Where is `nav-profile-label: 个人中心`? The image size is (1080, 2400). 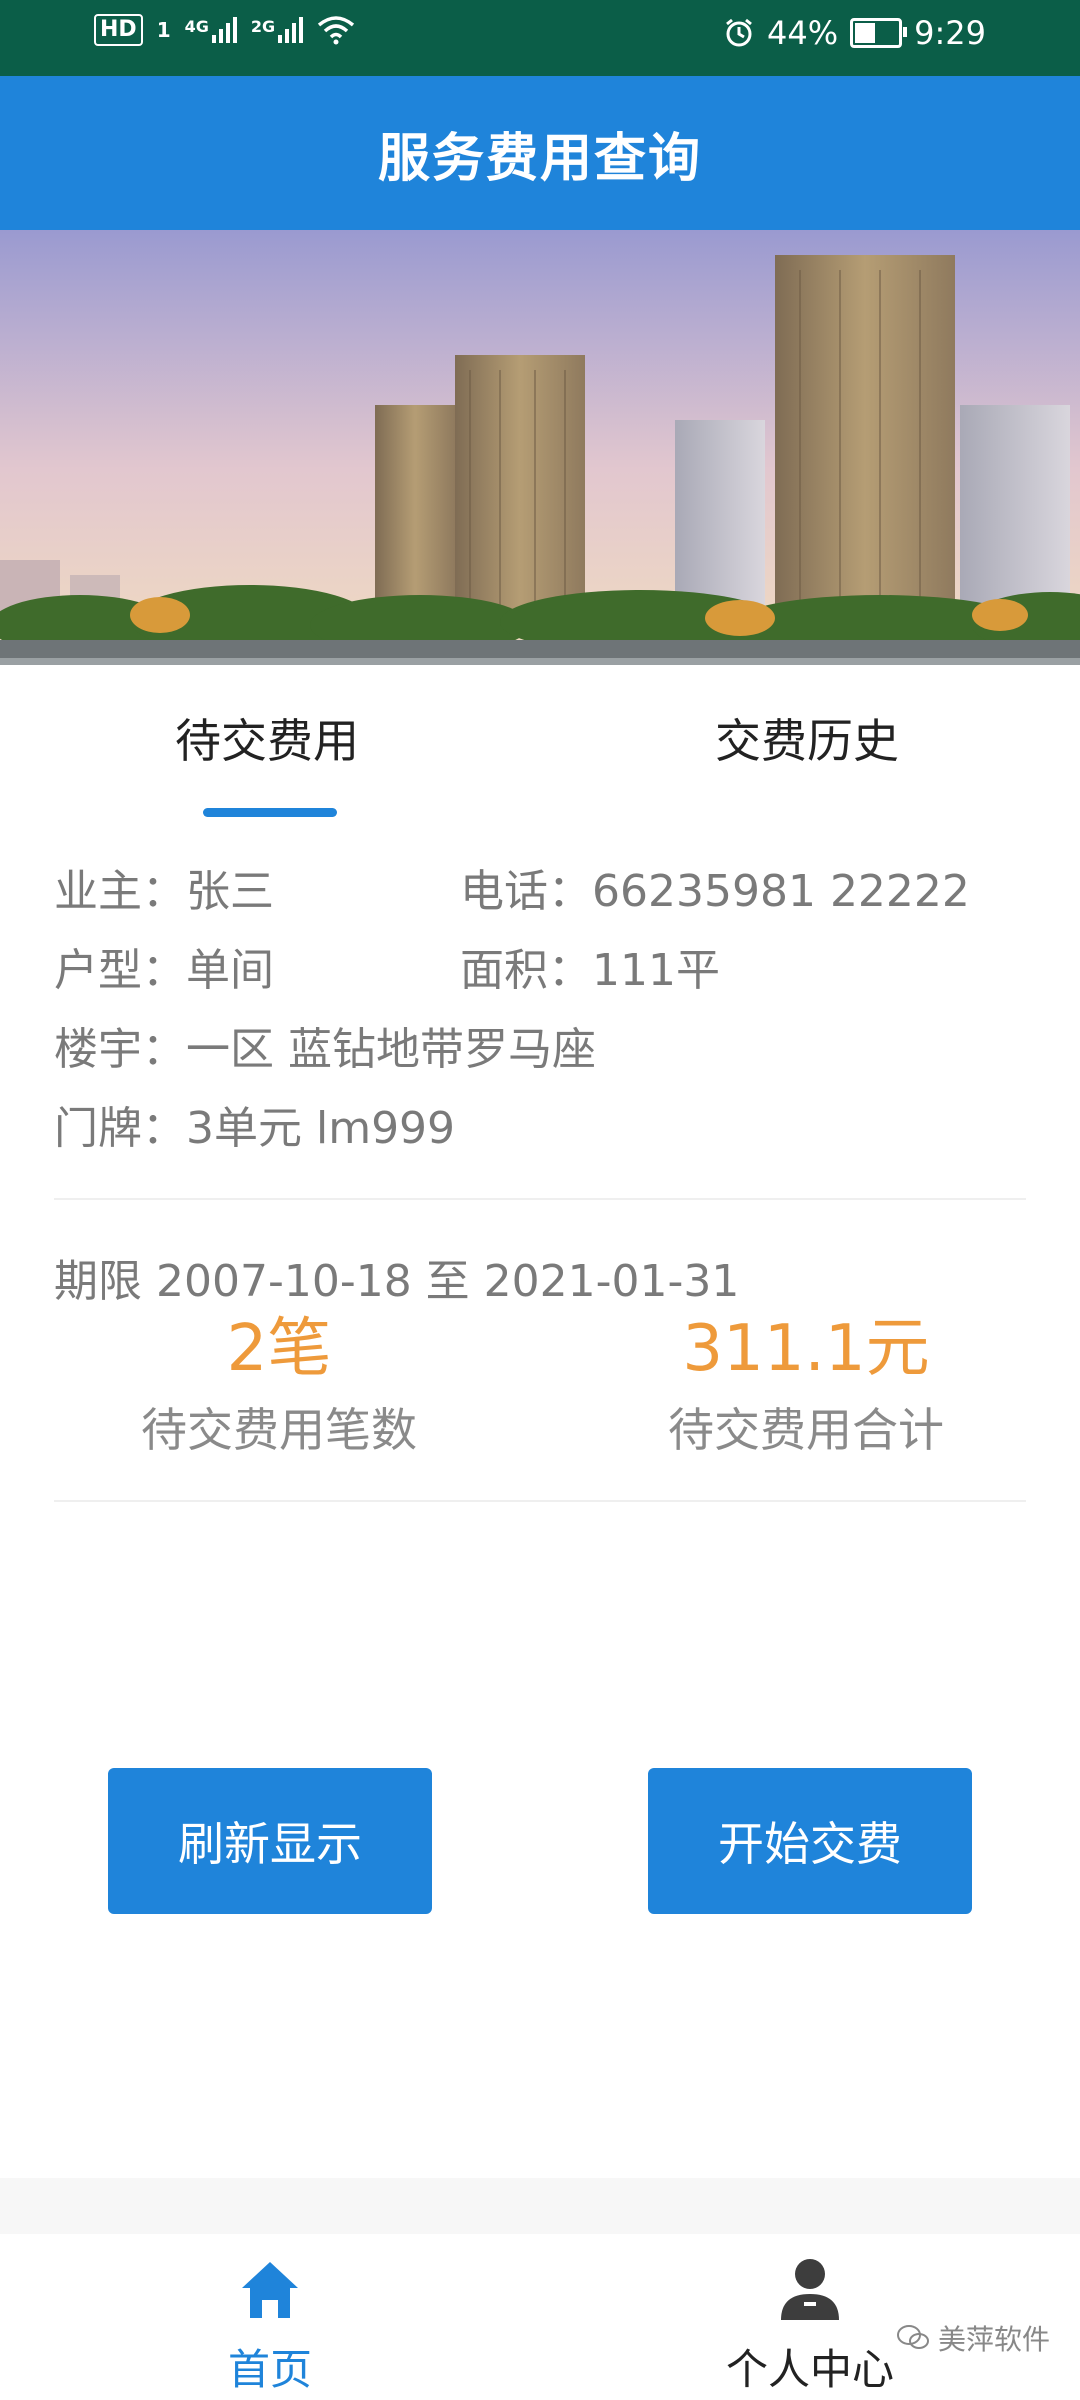
nav-profile-label: 个人中心 is located at coordinates (809, 2369).